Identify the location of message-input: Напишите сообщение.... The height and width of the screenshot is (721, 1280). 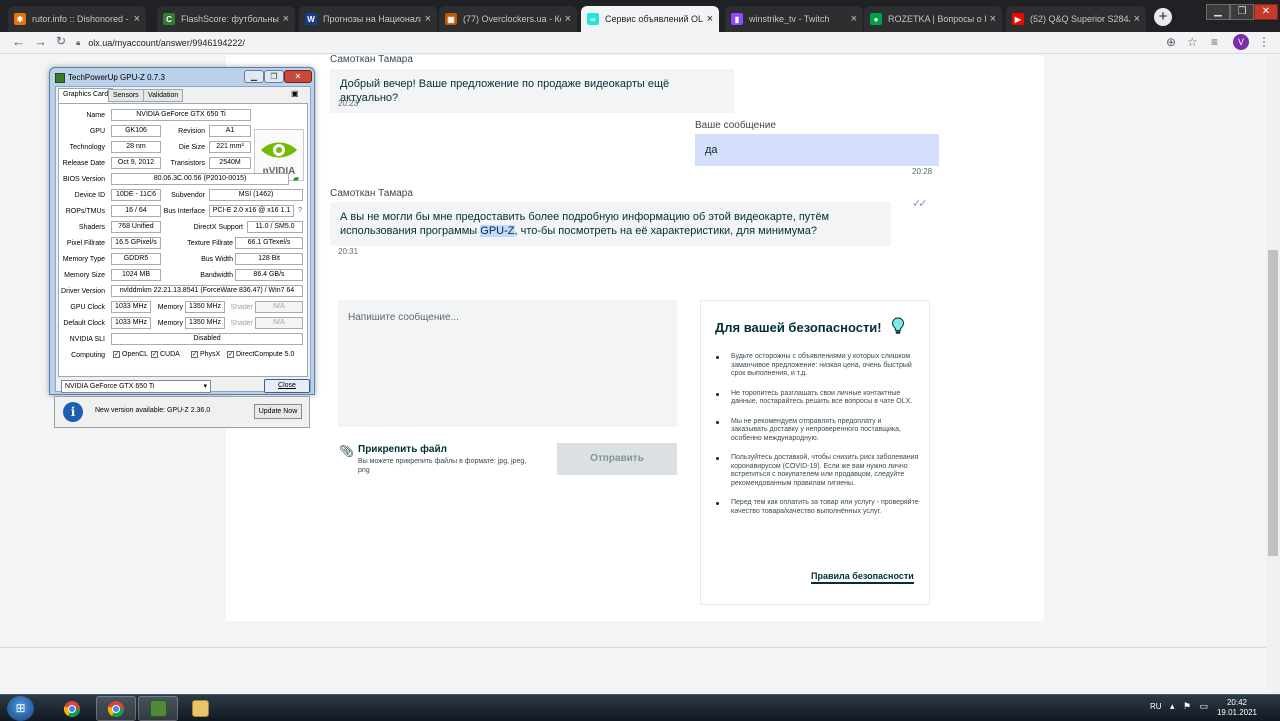
(507, 363).